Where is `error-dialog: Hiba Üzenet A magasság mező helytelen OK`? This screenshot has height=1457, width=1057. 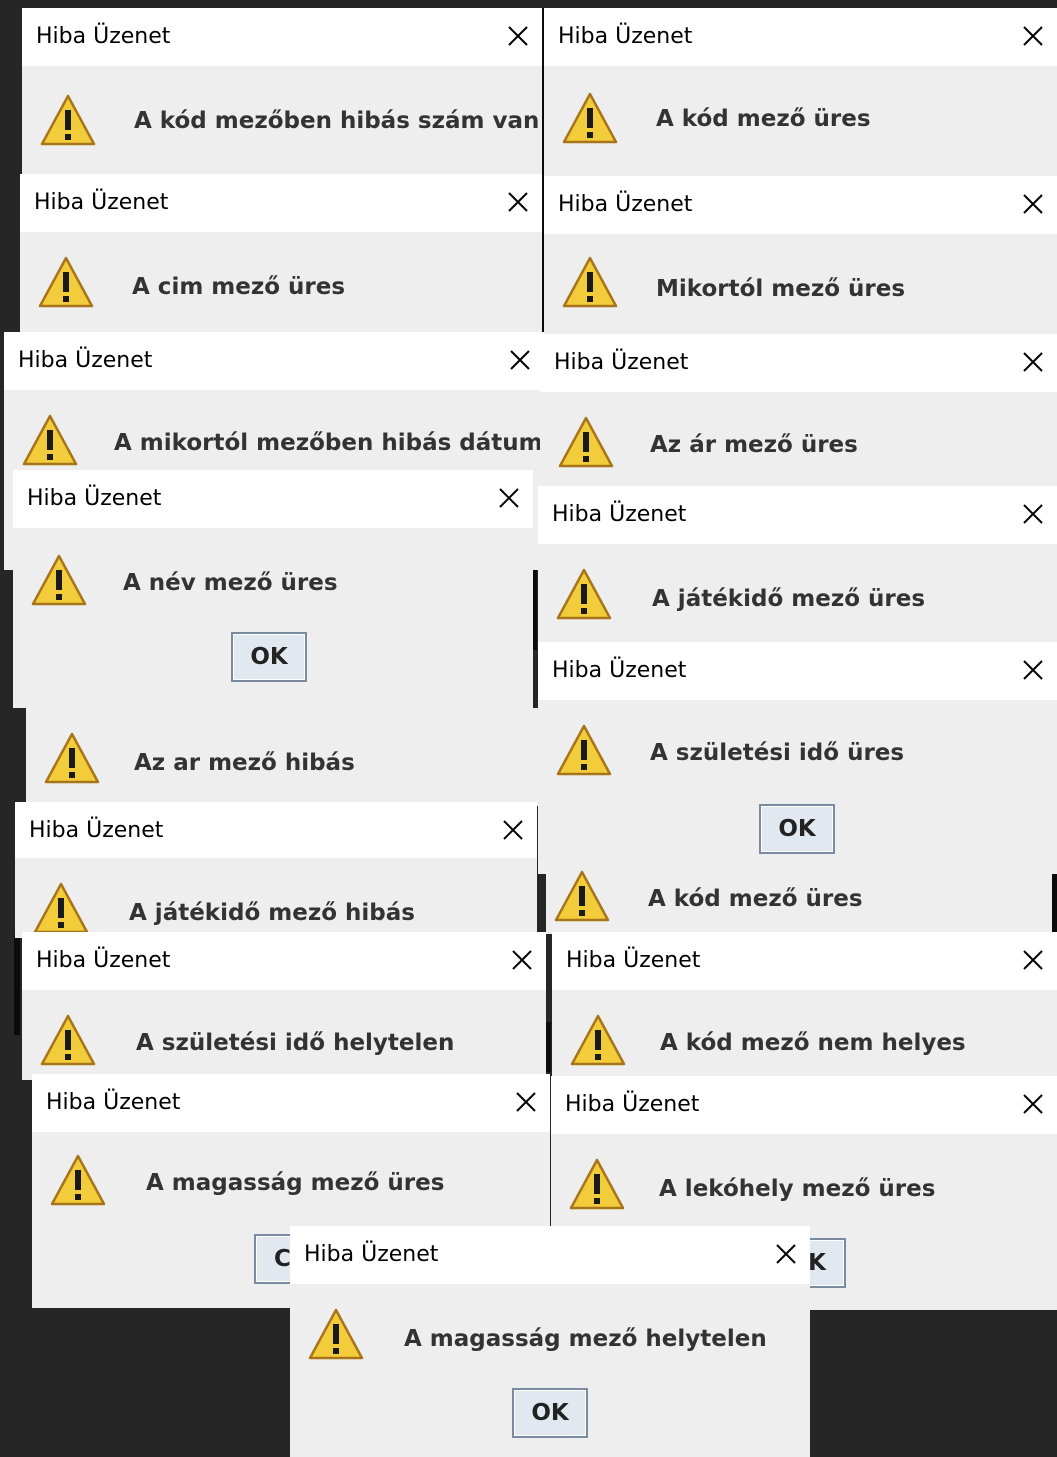
error-dialog: Hiba Üzenet A magasság mező helytelen OK is located at coordinates (550, 1341).